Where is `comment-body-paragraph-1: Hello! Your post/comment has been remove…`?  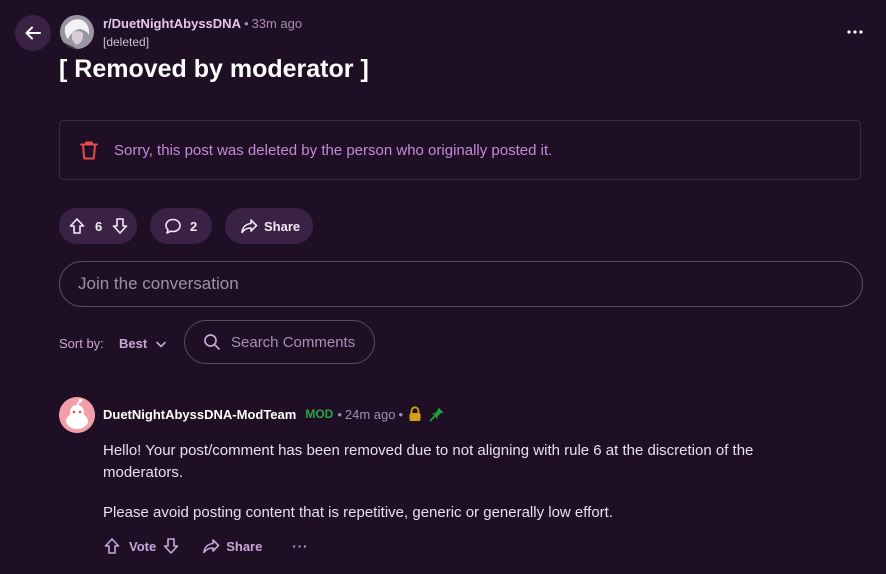 comment-body-paragraph-1: Hello! Your post/comment has been remove… is located at coordinates (428, 461).